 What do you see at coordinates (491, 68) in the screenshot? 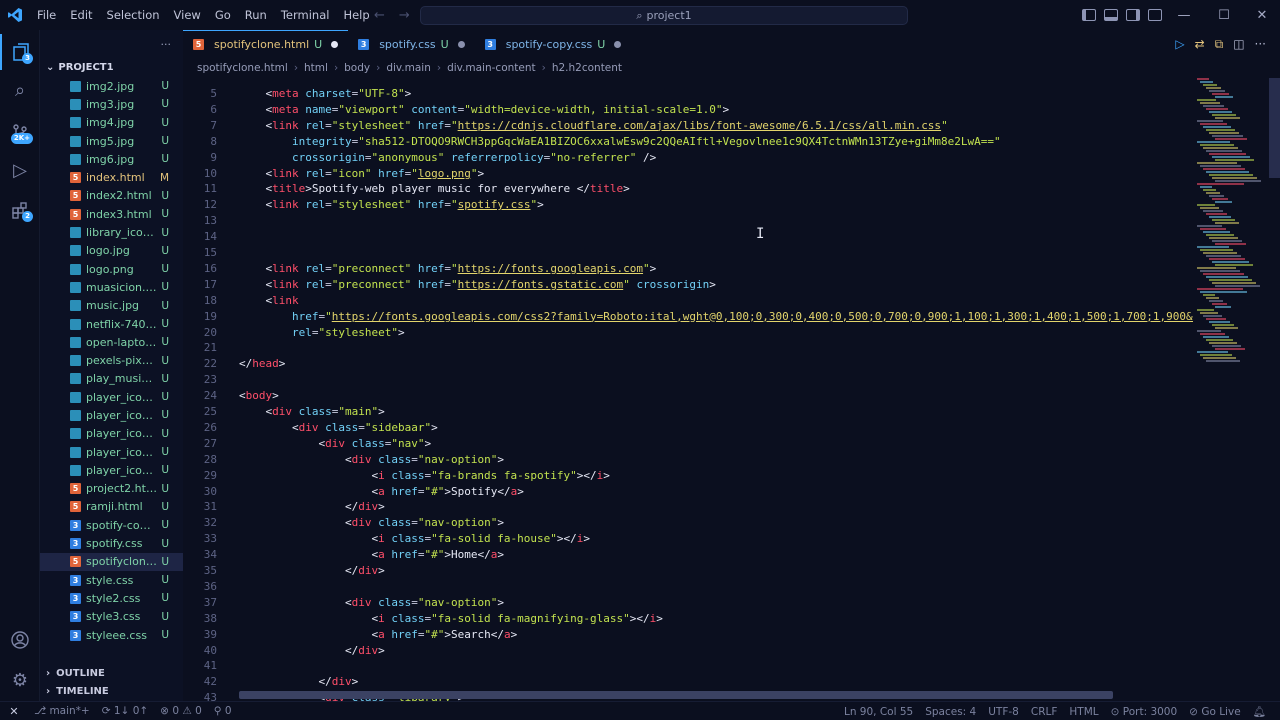
I see `breadcrumb-item: div.main-content` at bounding box center [491, 68].